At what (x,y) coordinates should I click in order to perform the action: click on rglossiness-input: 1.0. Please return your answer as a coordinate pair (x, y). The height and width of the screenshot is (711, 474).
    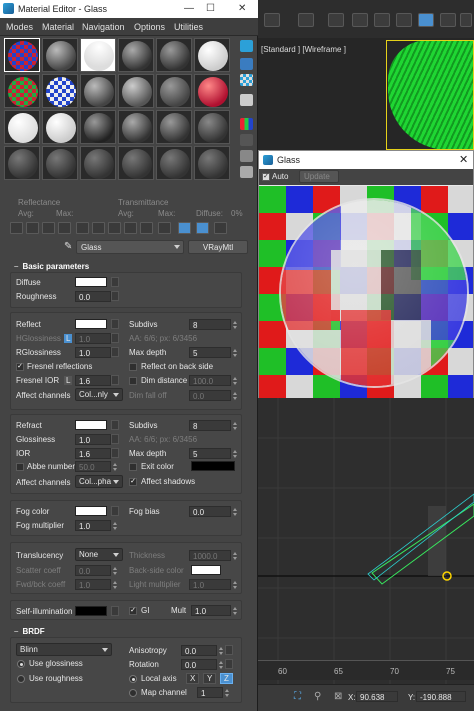
    Looking at the image, I should click on (96, 352).